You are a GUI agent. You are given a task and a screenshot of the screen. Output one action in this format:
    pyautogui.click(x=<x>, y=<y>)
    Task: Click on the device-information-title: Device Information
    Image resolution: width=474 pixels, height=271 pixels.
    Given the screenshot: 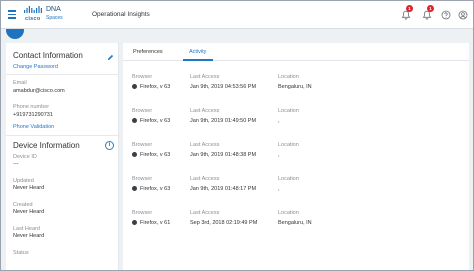 What is the action you would take?
    pyautogui.click(x=46, y=145)
    